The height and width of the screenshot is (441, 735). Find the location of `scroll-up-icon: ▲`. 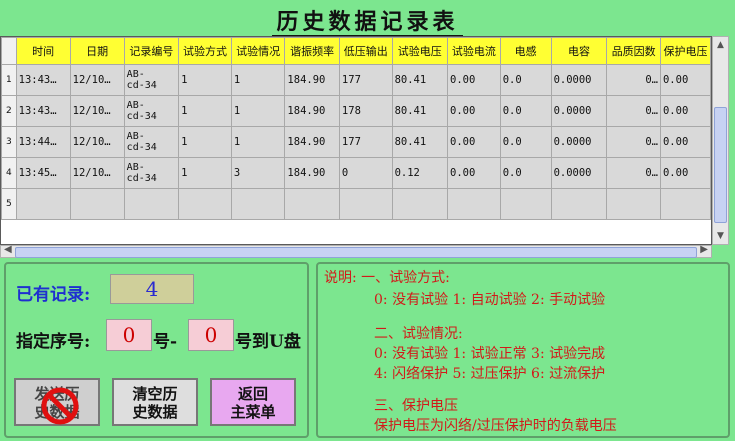

scroll-up-icon: ▲ is located at coordinates (720, 45).